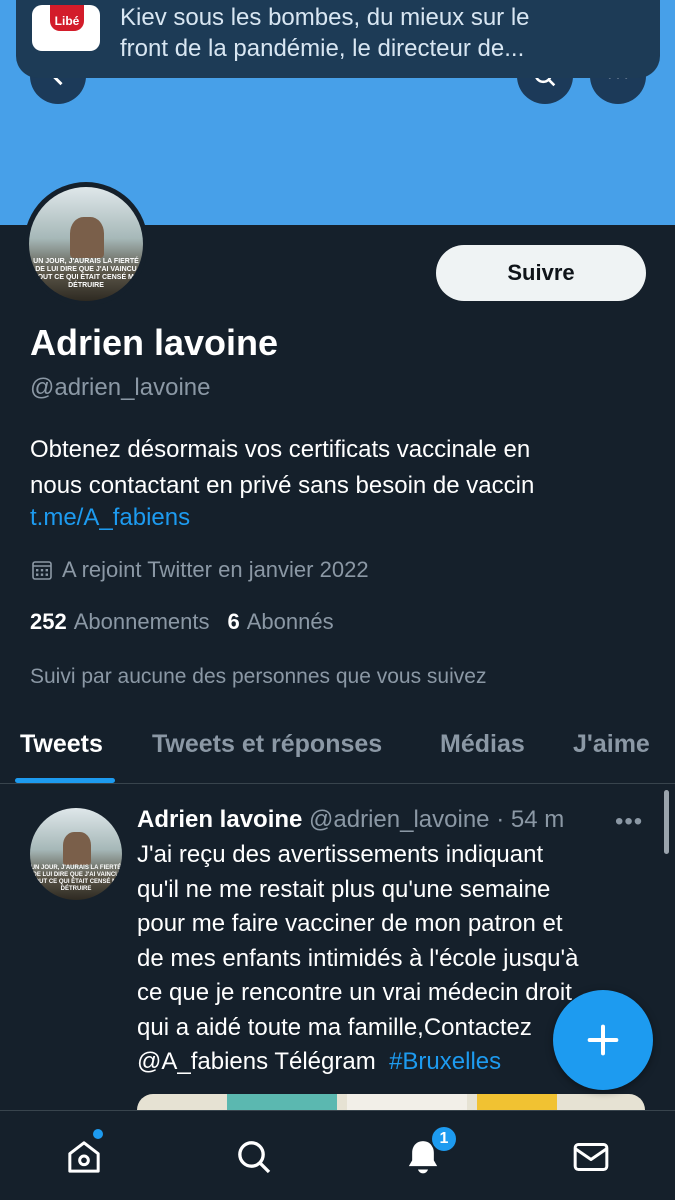 The width and height of the screenshot is (675, 1200). Describe the element at coordinates (337, 1155) in the screenshot. I see `bottom-navigation: 1` at that location.